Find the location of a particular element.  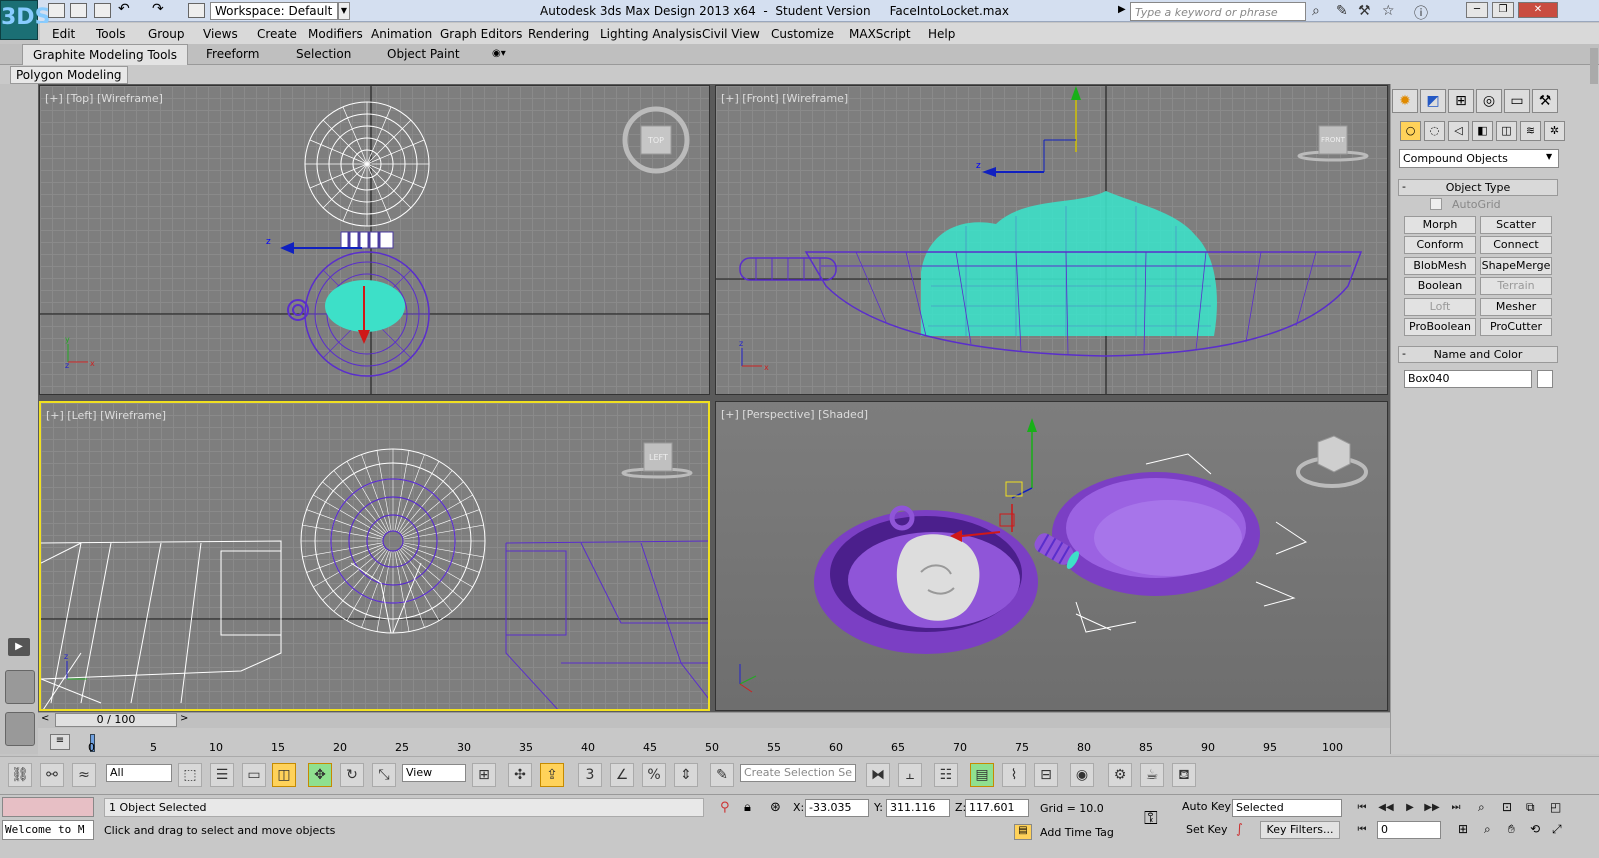

connect-button: Connect is located at coordinates (1516, 245).